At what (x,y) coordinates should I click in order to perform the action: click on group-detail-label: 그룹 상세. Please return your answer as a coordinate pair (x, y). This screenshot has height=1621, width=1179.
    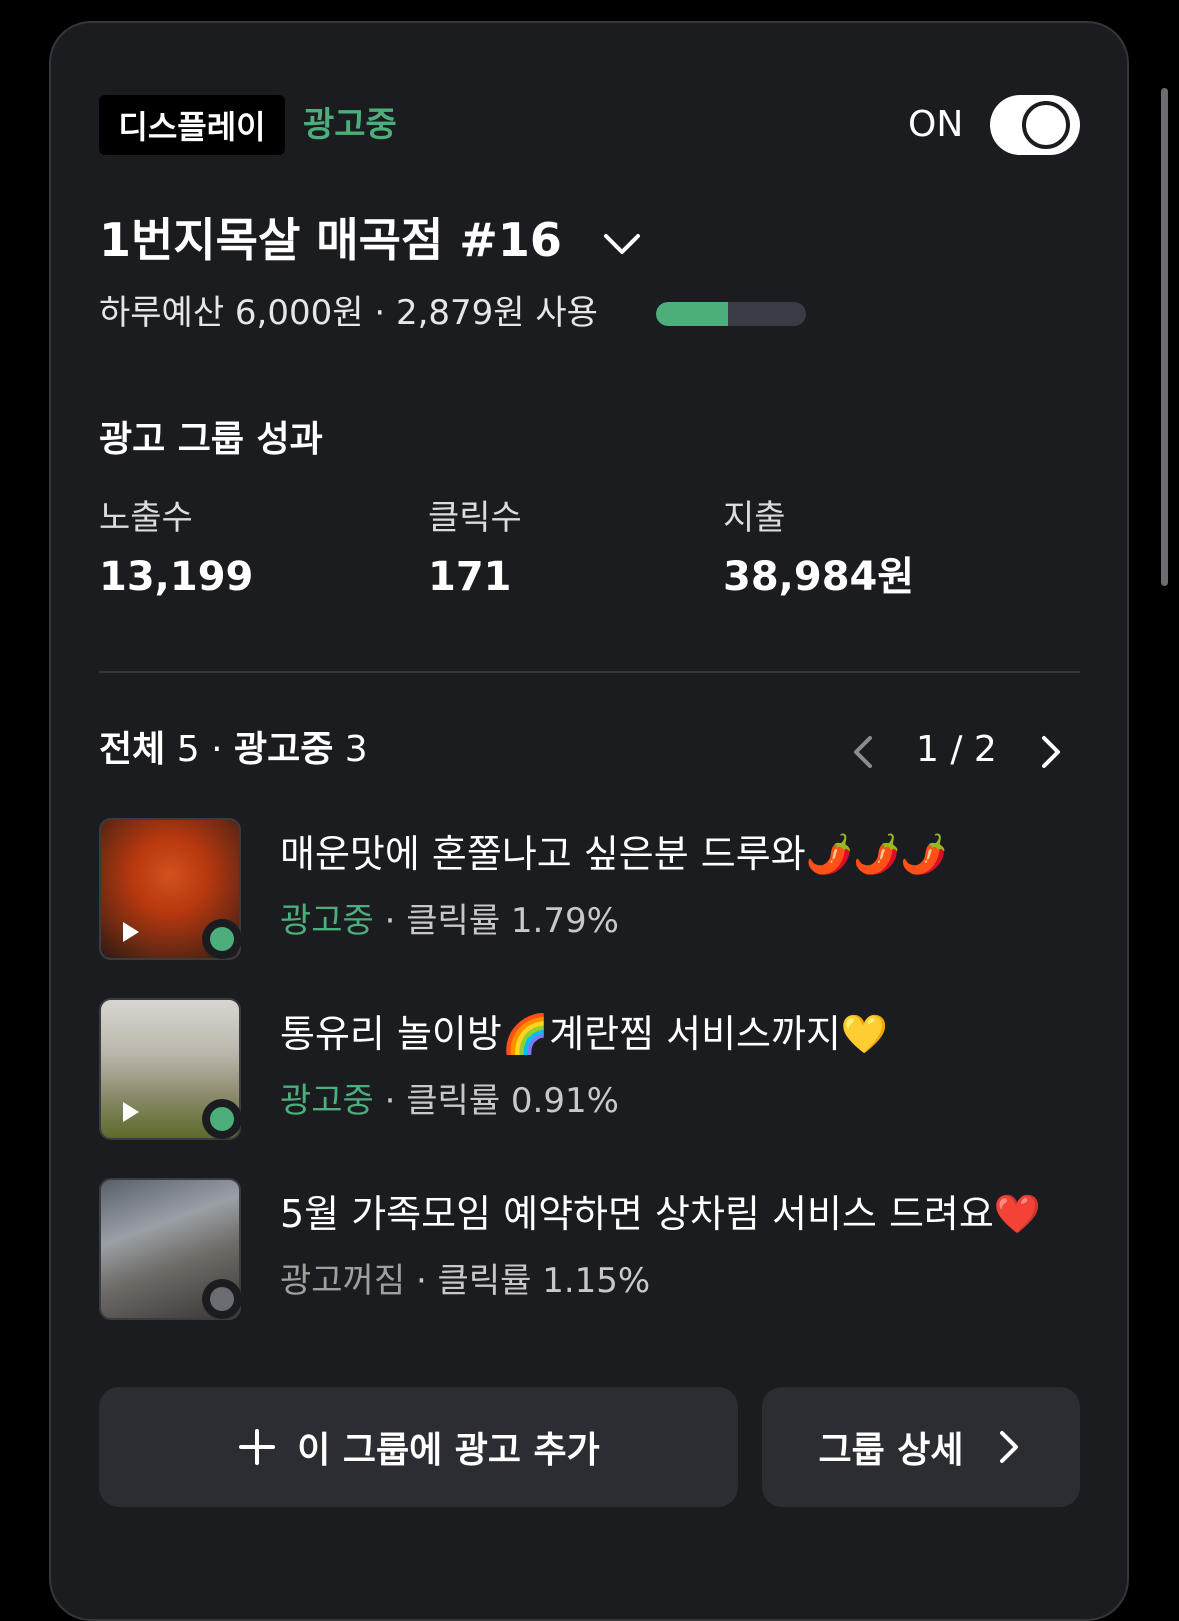
    Looking at the image, I should click on (891, 1450).